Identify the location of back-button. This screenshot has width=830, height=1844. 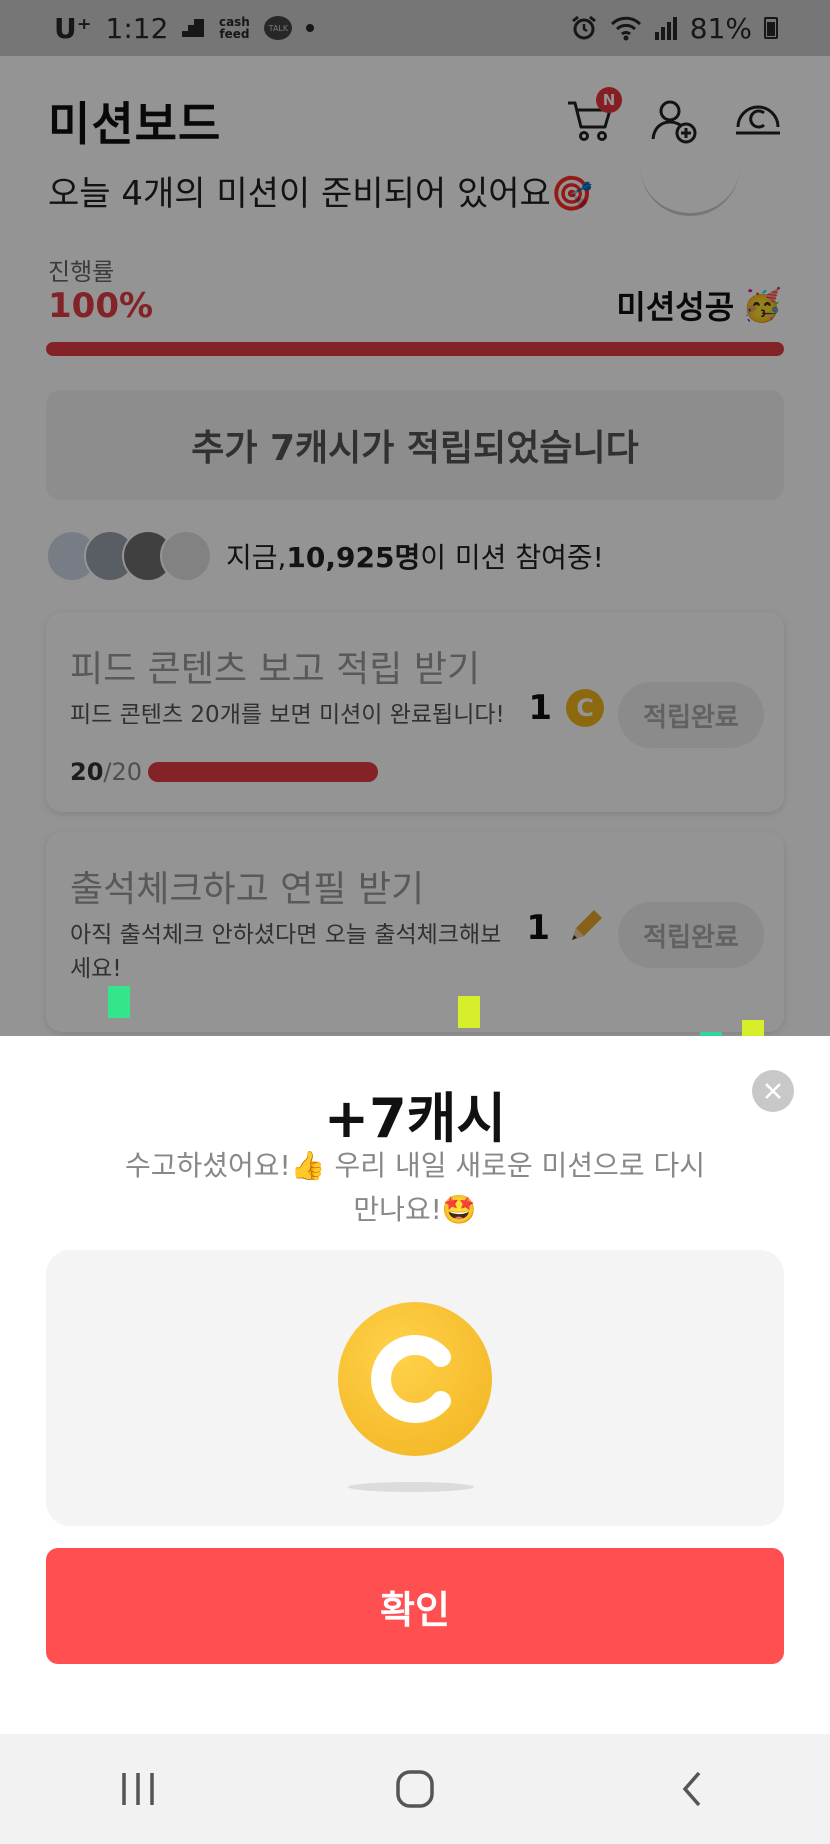
(692, 1789).